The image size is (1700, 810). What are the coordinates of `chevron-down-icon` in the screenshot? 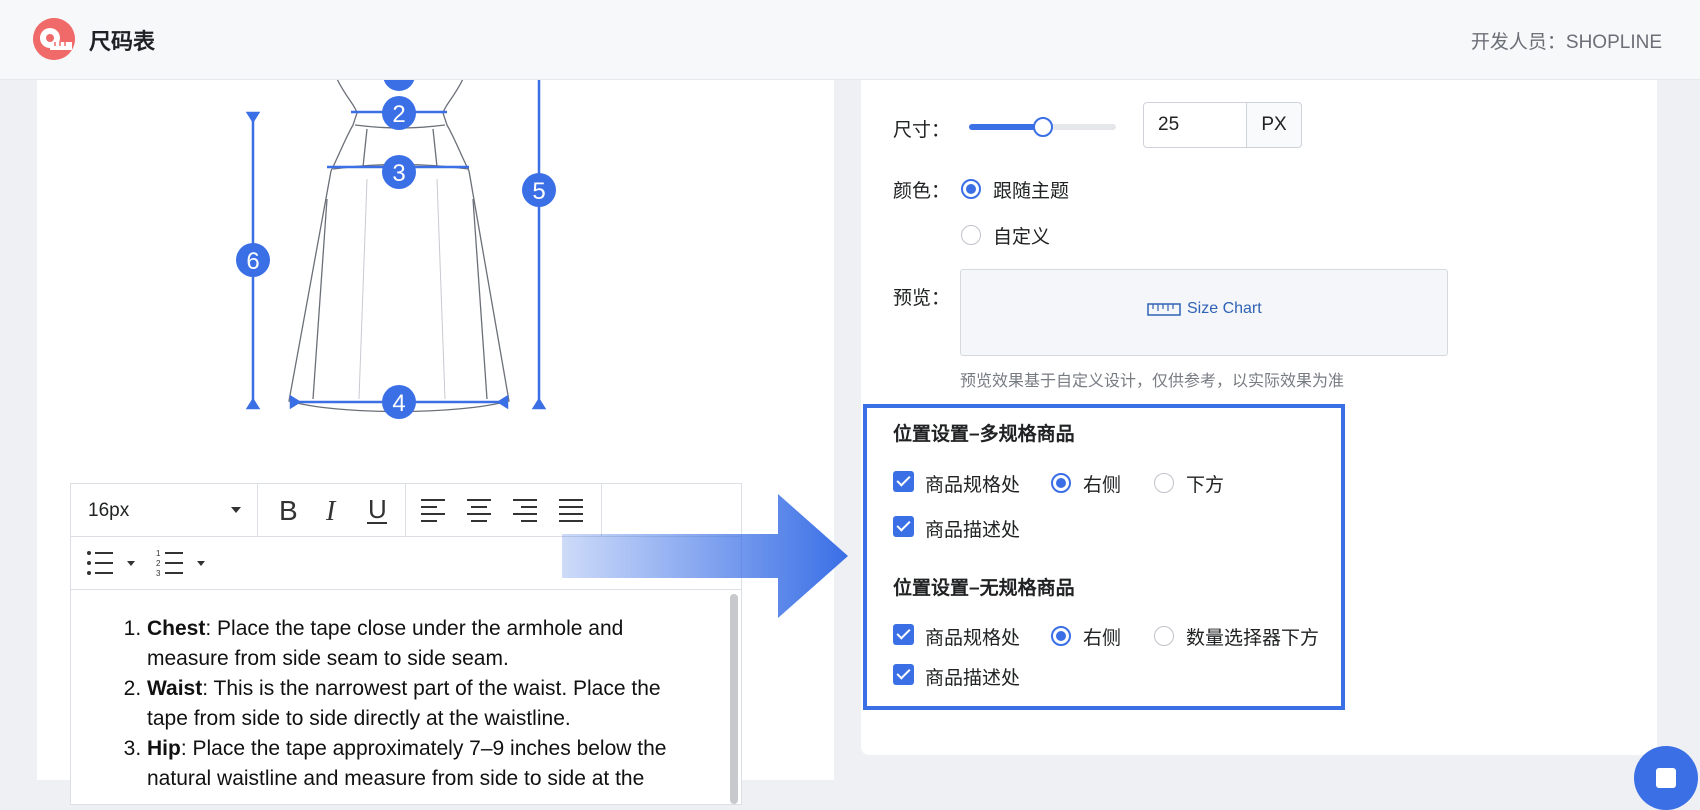 It's located at (236, 510).